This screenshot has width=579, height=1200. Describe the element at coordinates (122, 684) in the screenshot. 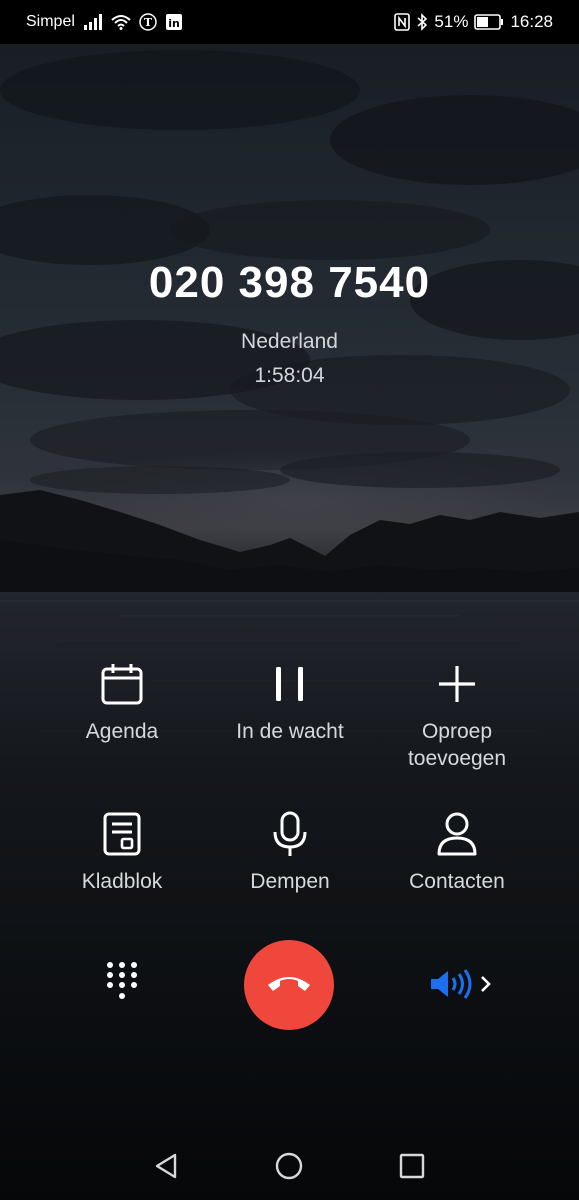

I see `calendar-icon` at that location.